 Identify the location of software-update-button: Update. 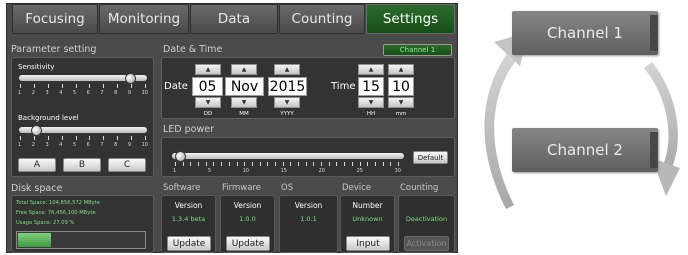
(189, 243).